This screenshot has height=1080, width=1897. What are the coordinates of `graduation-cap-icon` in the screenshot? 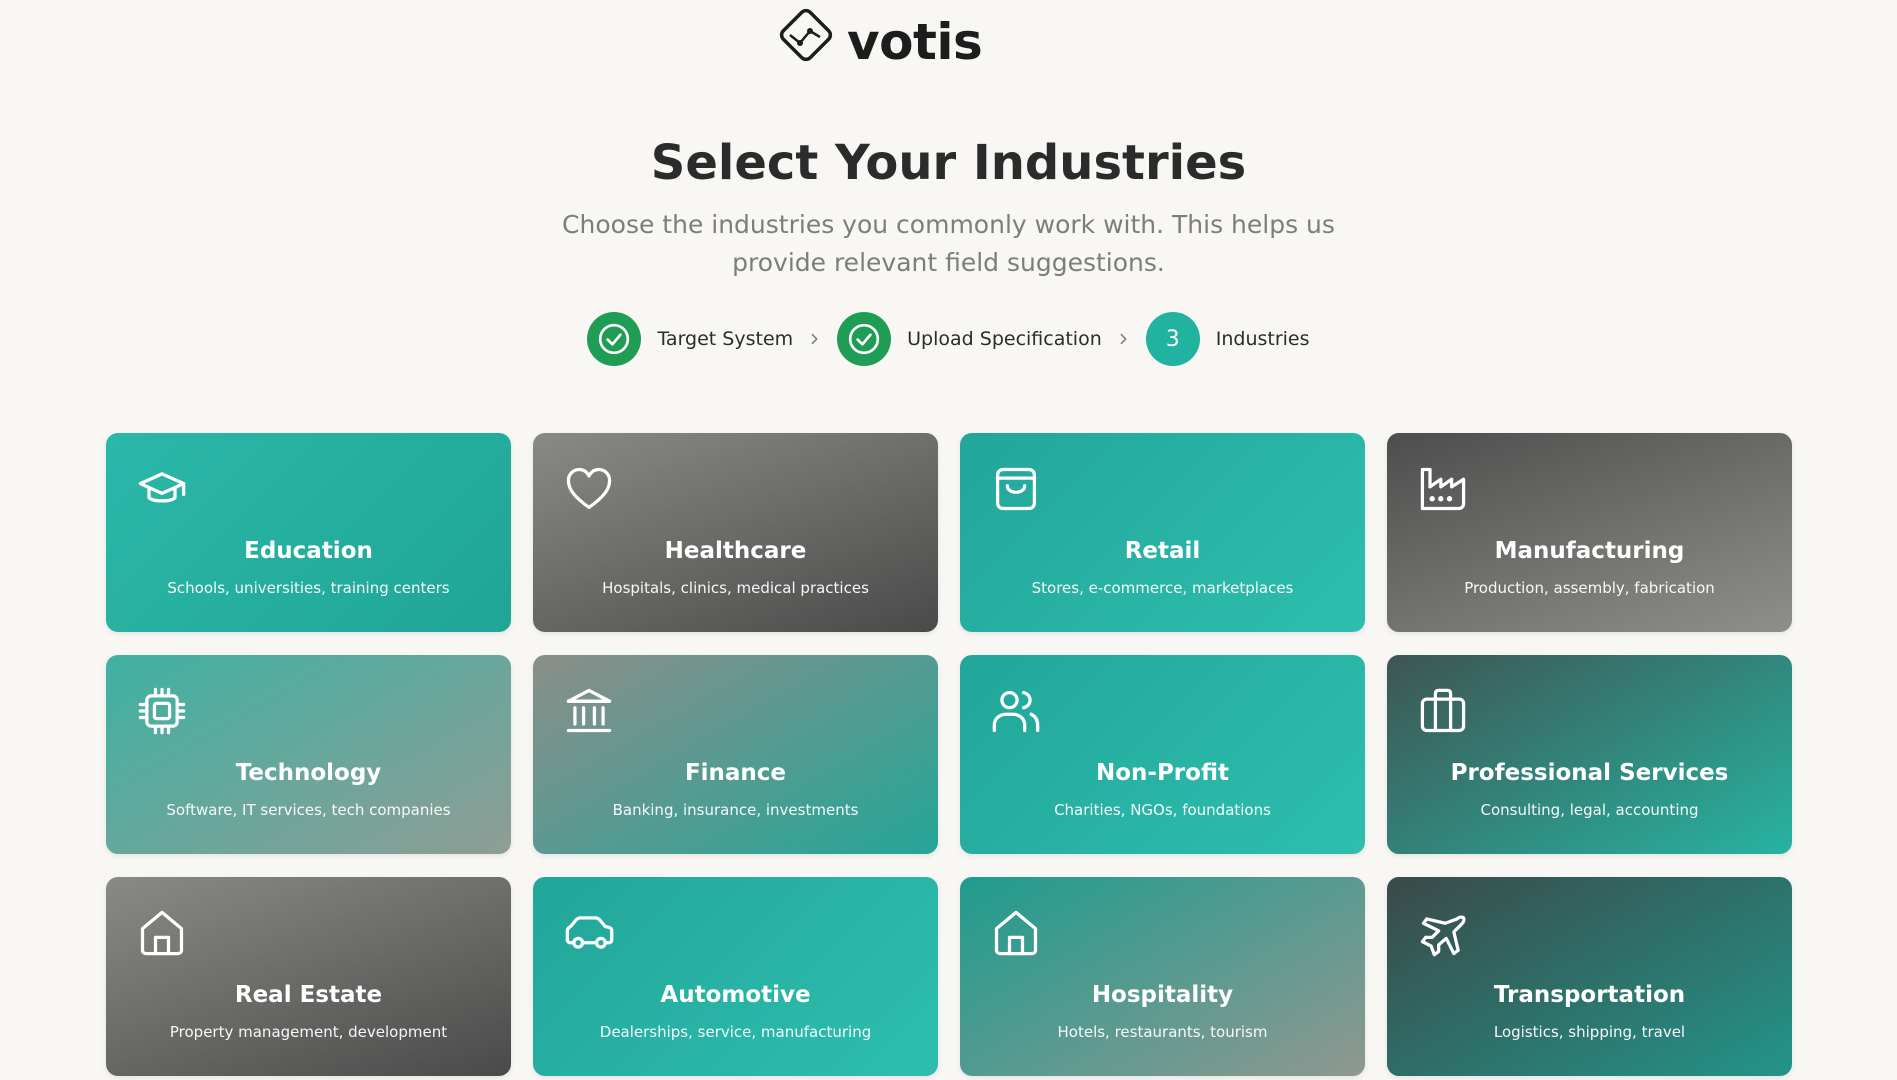 It's located at (162, 489).